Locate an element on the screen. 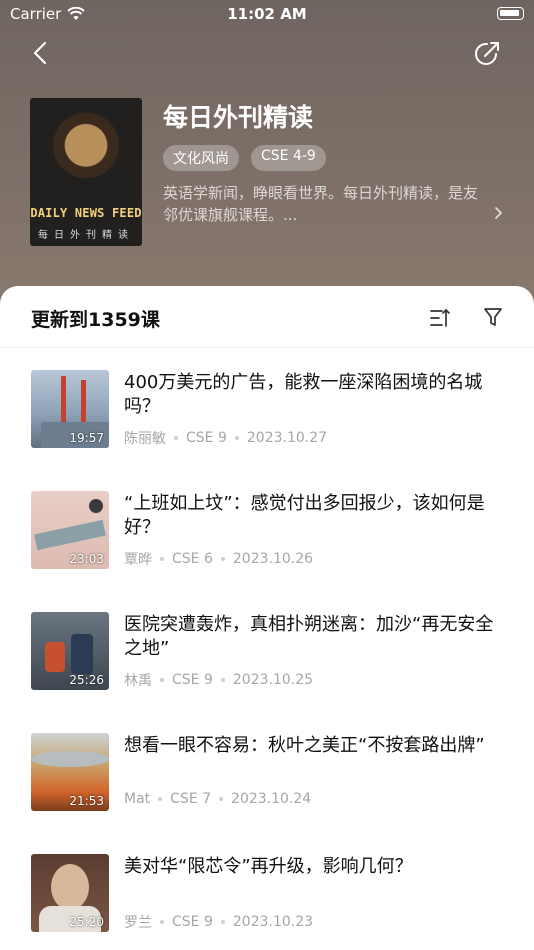 This screenshot has width=534, height=950. lesson-meta: 林禹 CSE 9 2023.10.25 is located at coordinates (218, 680).